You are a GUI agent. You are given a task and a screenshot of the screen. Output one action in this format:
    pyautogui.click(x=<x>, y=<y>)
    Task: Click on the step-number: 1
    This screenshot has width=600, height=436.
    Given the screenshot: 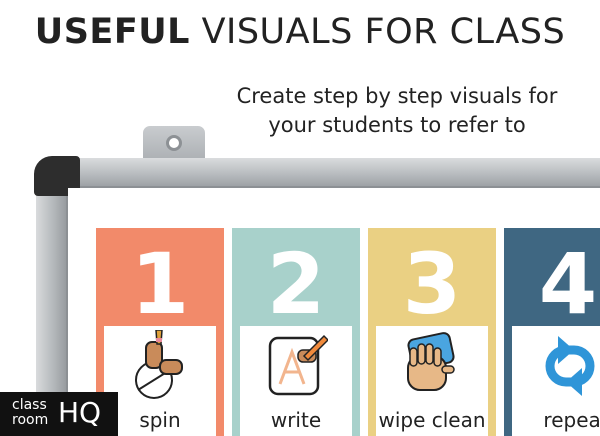 What is the action you would take?
    pyautogui.click(x=160, y=284)
    